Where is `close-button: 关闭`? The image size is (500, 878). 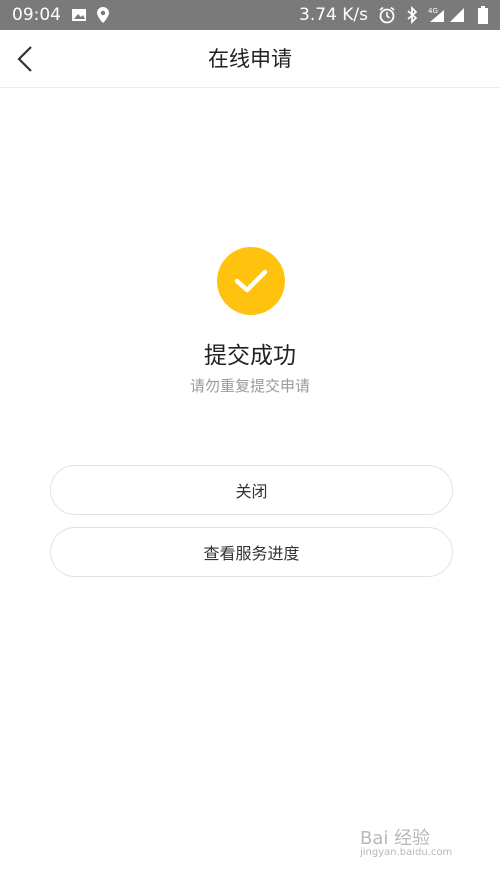 close-button: 关闭 is located at coordinates (251, 490).